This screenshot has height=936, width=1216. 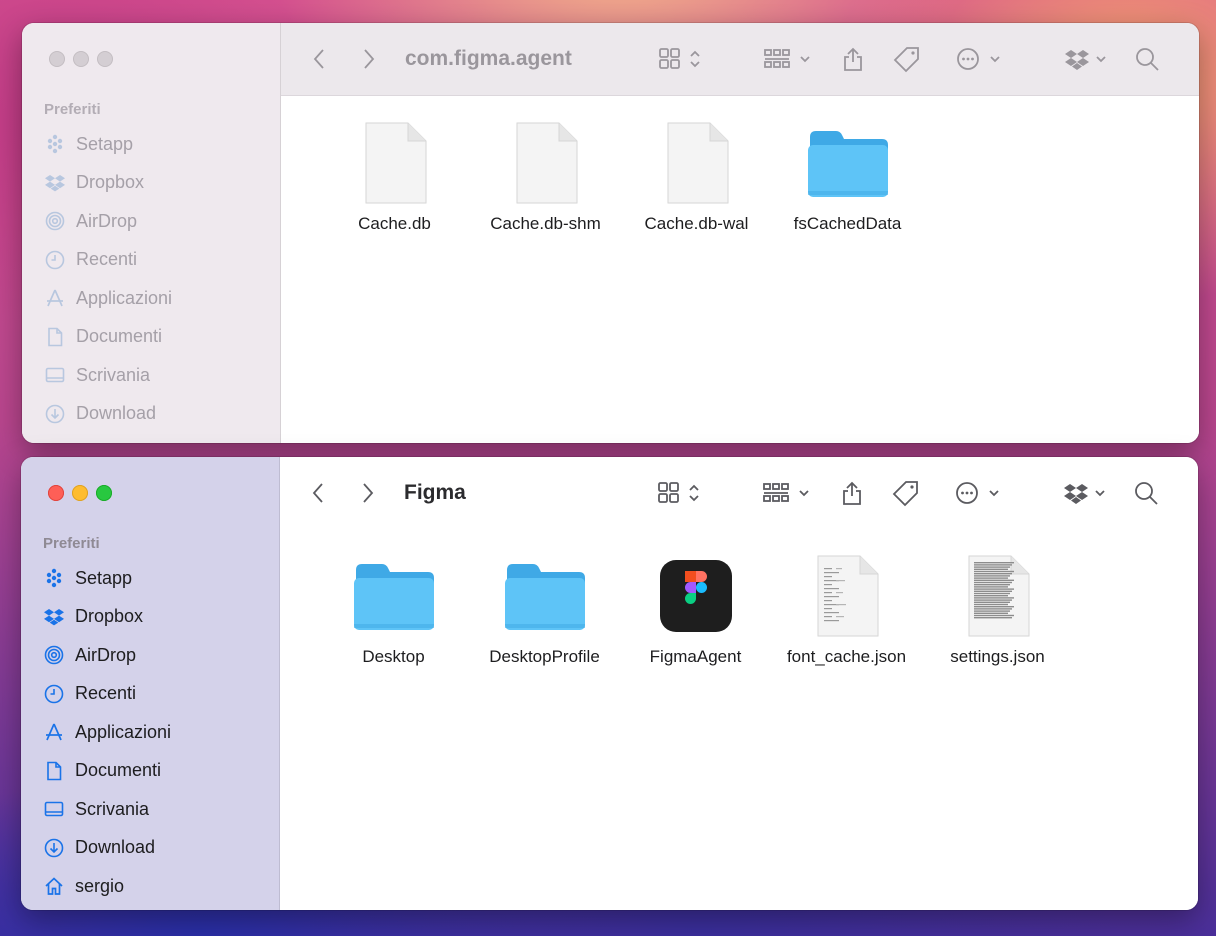 What do you see at coordinates (846, 609) in the screenshot?
I see `file-item: font_cache.json` at bounding box center [846, 609].